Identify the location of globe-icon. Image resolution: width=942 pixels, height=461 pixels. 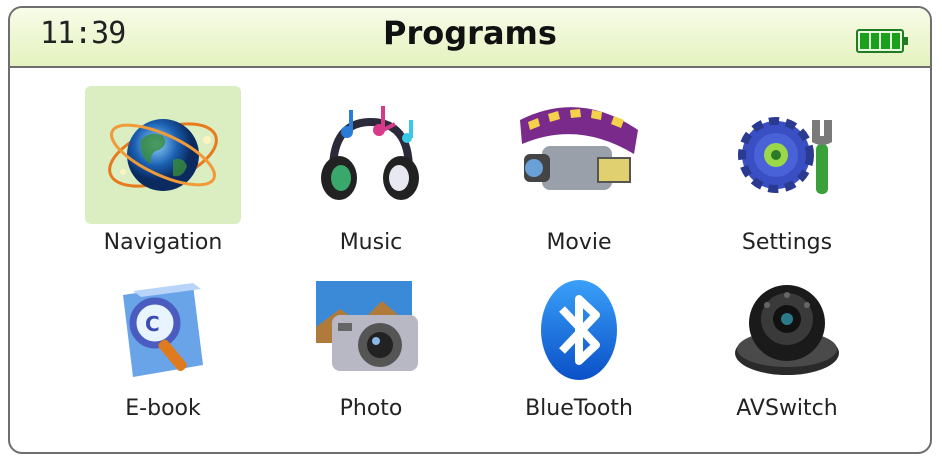
(163, 155).